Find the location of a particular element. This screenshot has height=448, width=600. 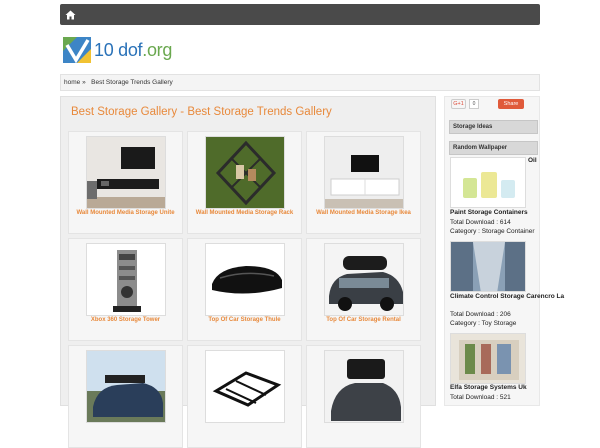

top-navbar is located at coordinates (300, 14).